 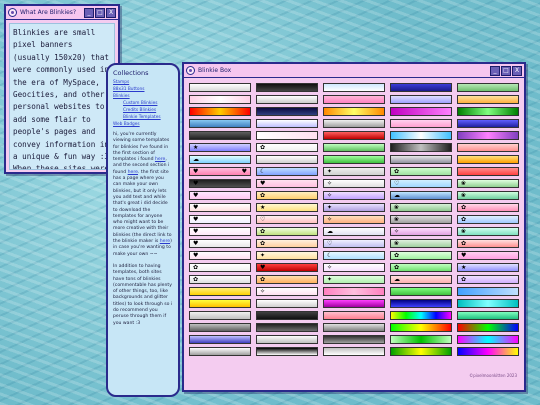 I want to click on blinkie-box-titlebar: Blinkie Box _ □ X, so click(x=354, y=71).